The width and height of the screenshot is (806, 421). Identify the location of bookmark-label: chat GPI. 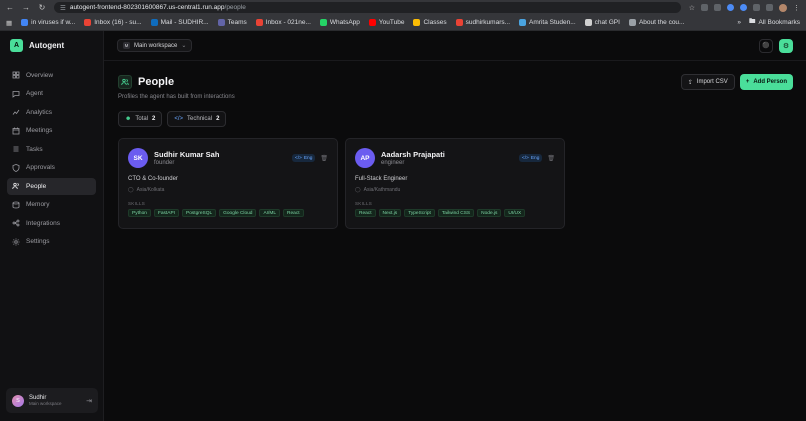
(607, 22).